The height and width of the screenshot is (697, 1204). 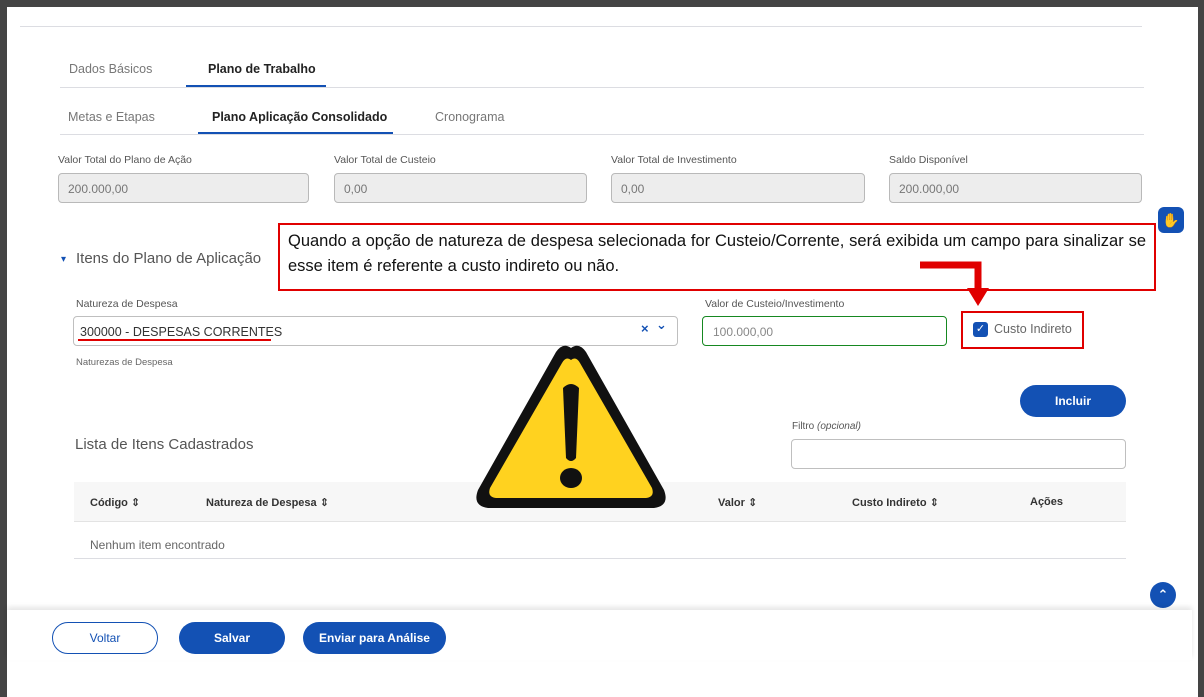 What do you see at coordinates (374, 638) in the screenshot?
I see `enviar-para-analise-button: Enviar para Análise` at bounding box center [374, 638].